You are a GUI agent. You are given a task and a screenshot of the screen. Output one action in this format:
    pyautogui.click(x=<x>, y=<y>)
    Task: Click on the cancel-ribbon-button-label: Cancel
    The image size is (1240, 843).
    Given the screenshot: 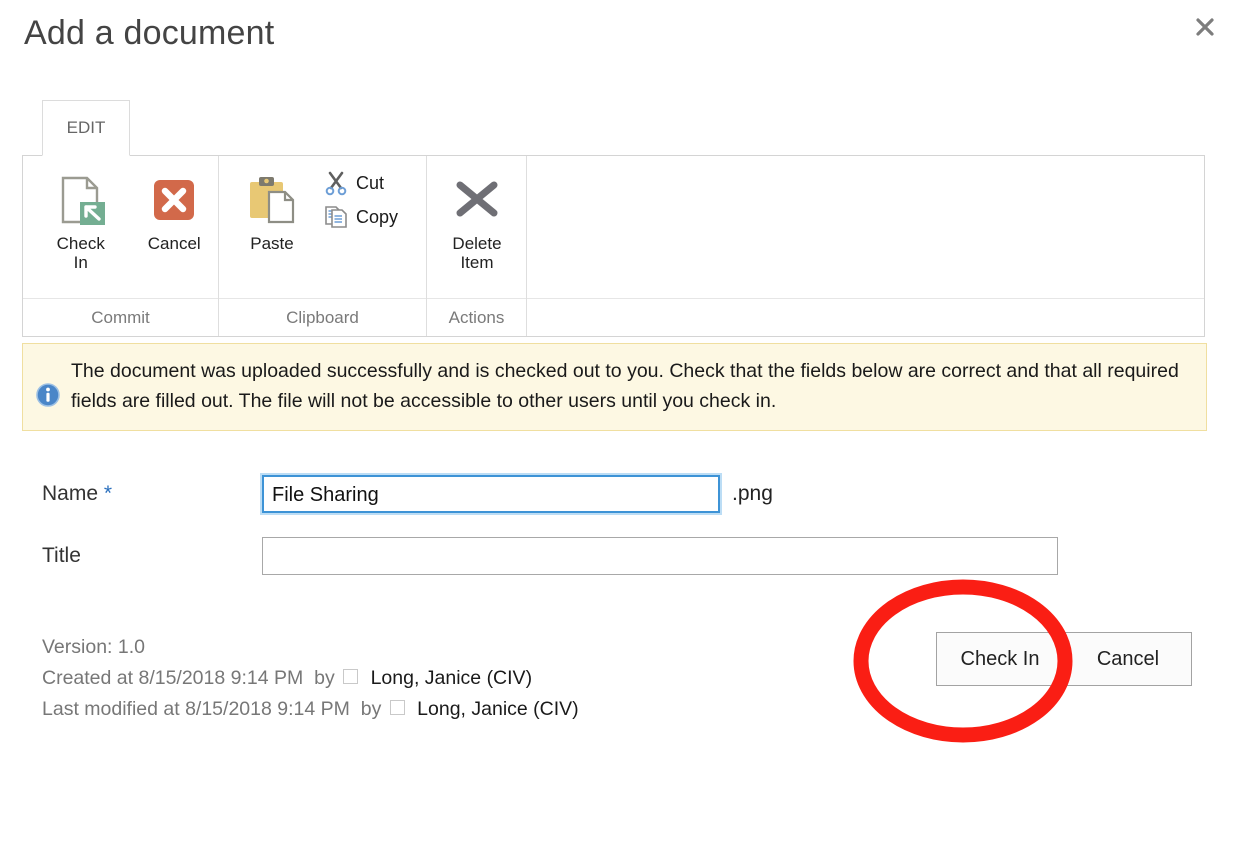 What is the action you would take?
    pyautogui.click(x=174, y=243)
    